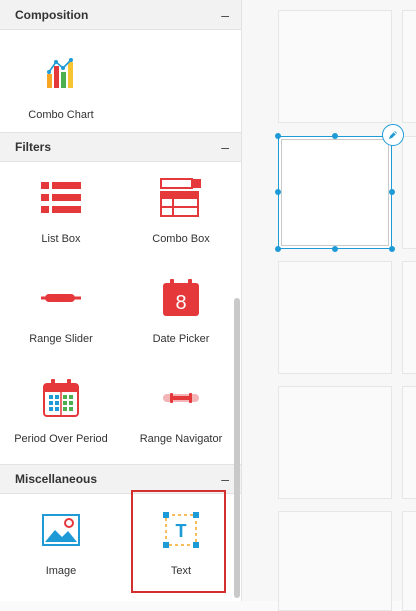 This screenshot has width=416, height=611. What do you see at coordinates (120, 15) in the screenshot?
I see `composition-section-header: Composition –` at bounding box center [120, 15].